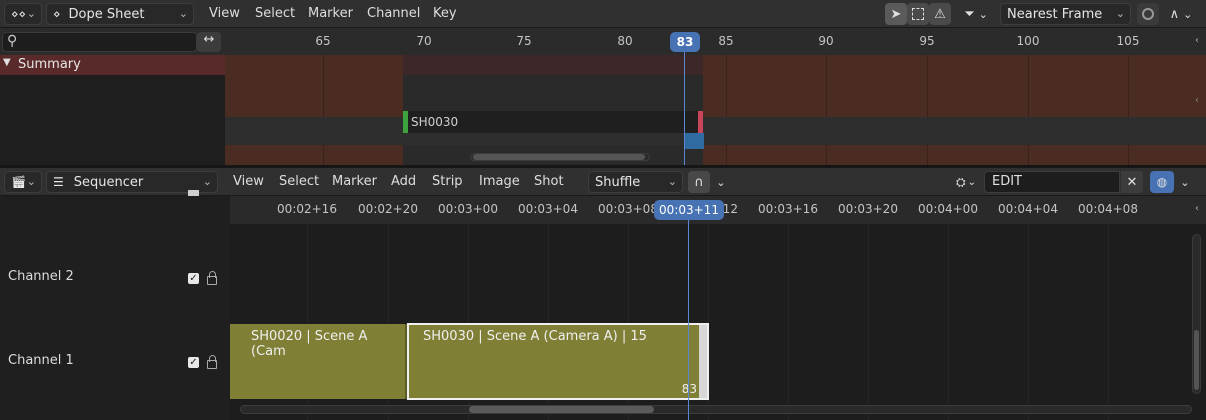 Image resolution: width=1206 pixels, height=420 pixels. I want to click on scene-name-field: EDIT, so click(1052, 182).